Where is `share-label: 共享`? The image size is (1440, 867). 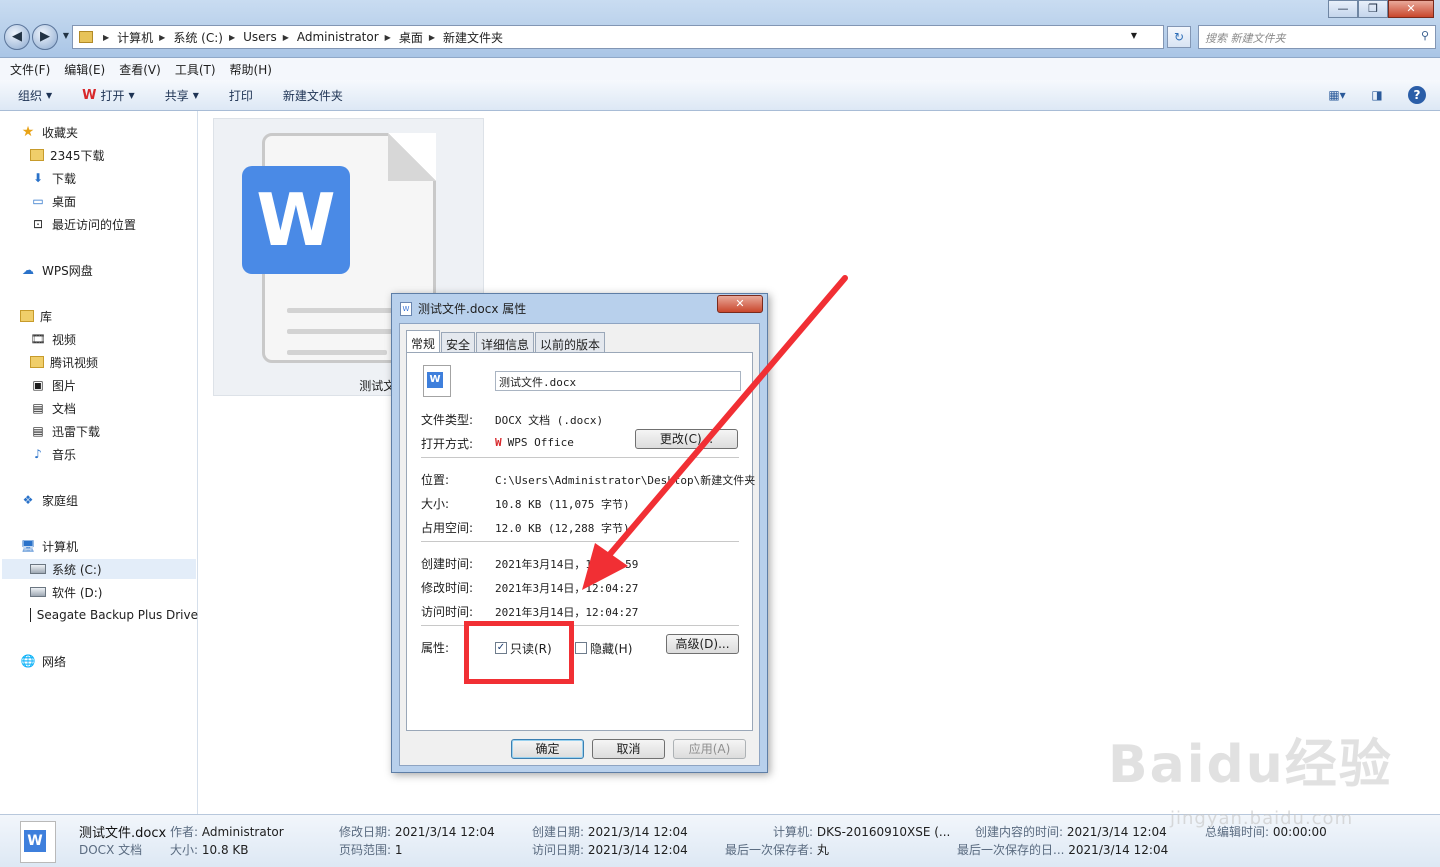
share-label: 共享 is located at coordinates (176, 95).